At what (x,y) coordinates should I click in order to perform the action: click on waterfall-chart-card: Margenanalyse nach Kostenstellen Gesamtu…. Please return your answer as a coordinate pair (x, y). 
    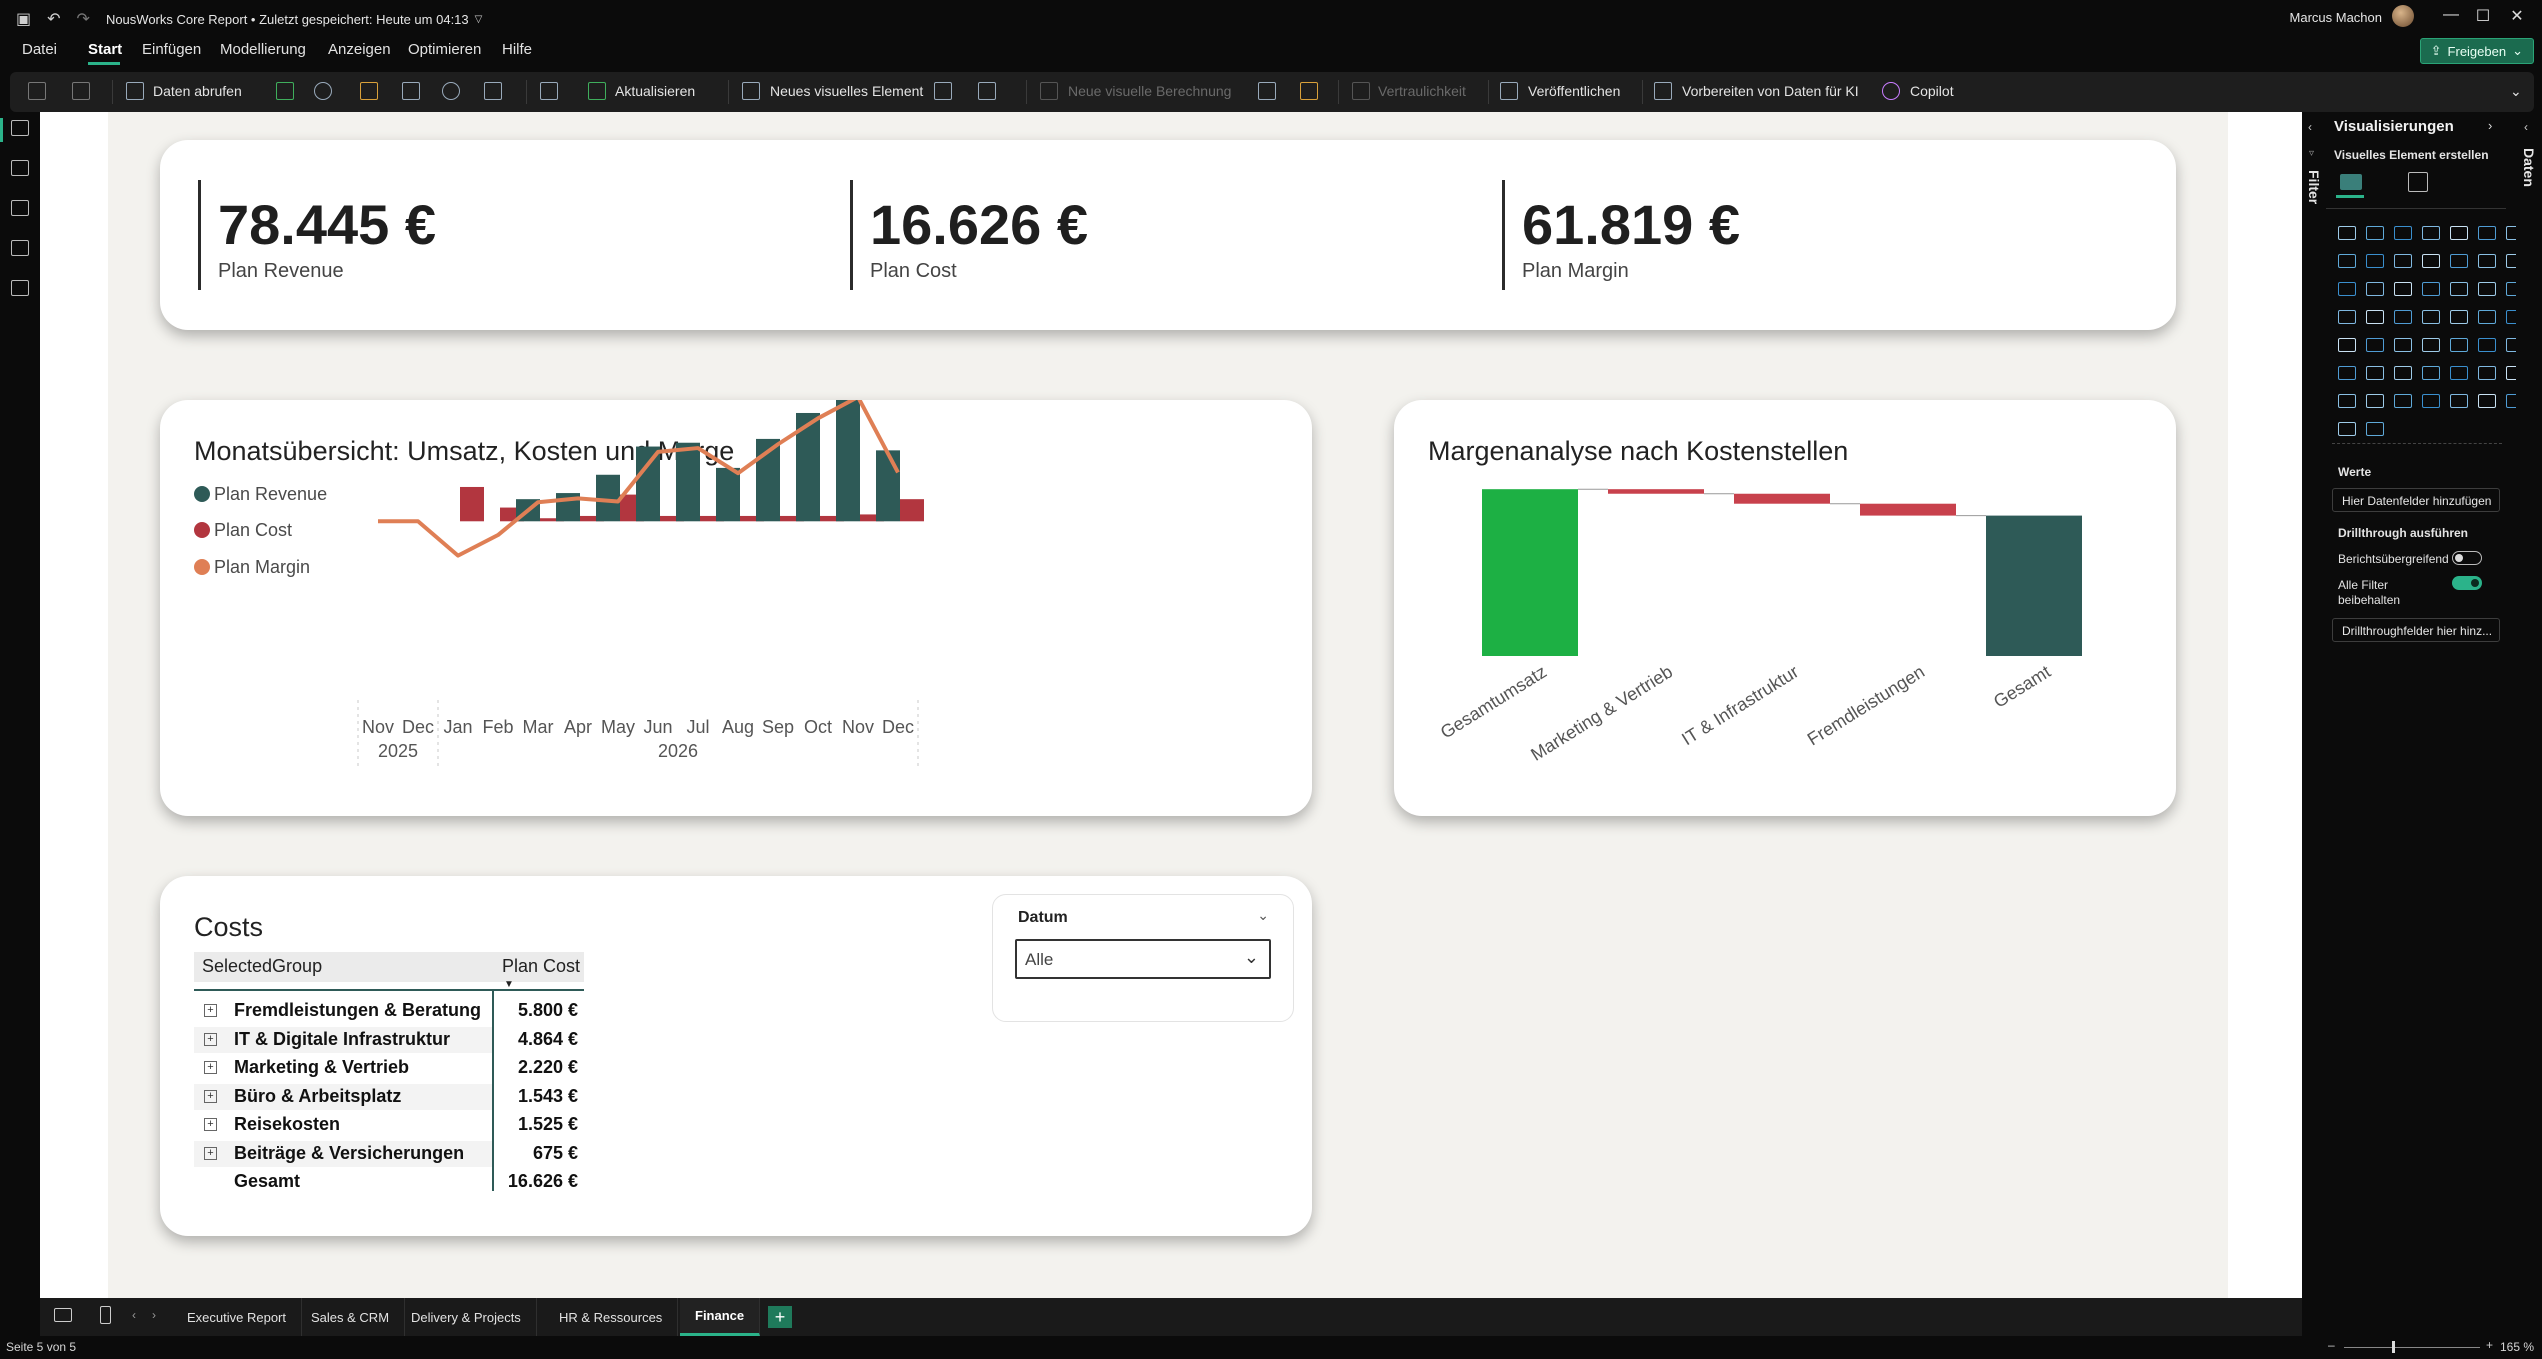
    Looking at the image, I should click on (1785, 608).